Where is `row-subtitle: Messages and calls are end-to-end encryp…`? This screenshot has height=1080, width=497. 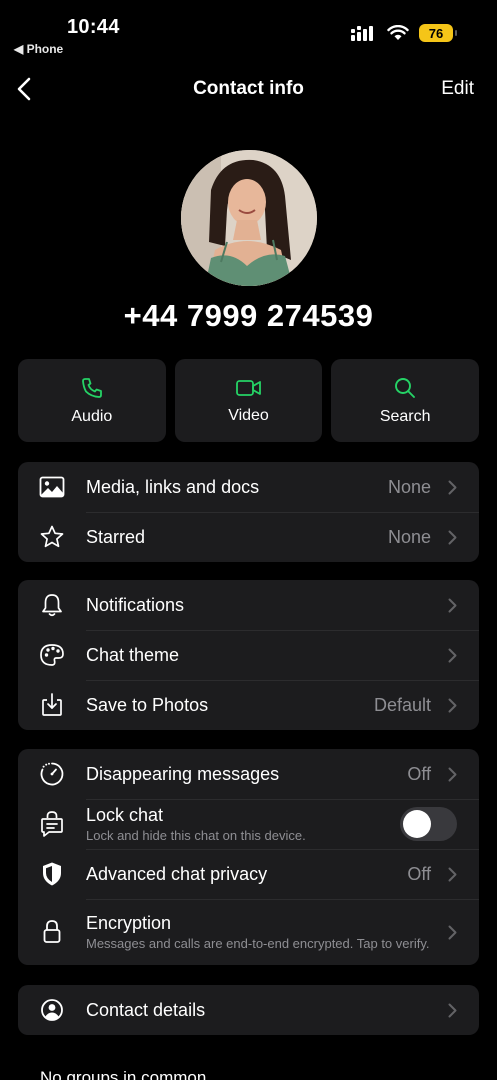 row-subtitle: Messages and calls are end-to-end encryp… is located at coordinates (258, 943).